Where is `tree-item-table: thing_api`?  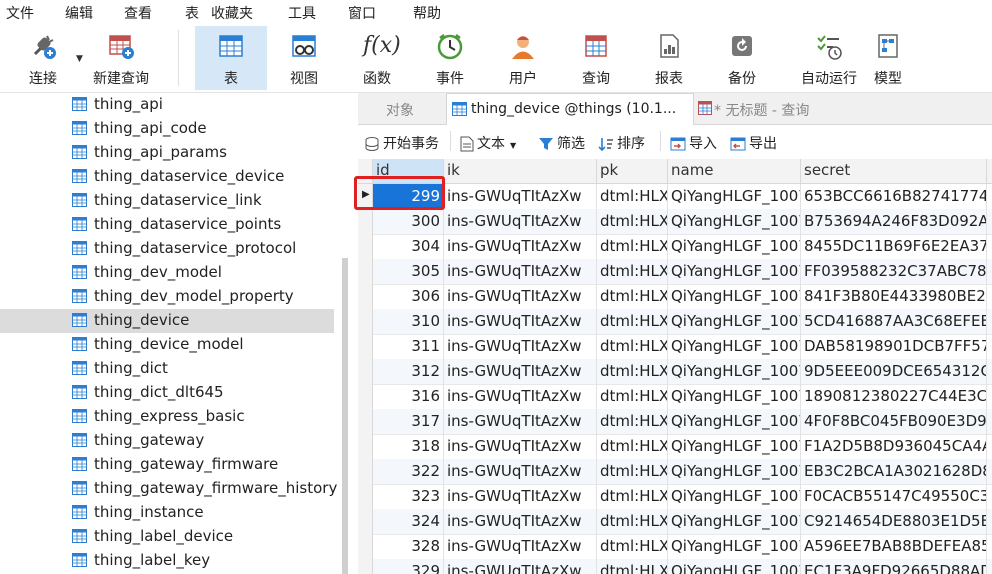
tree-item-table: thing_api is located at coordinates (167, 105).